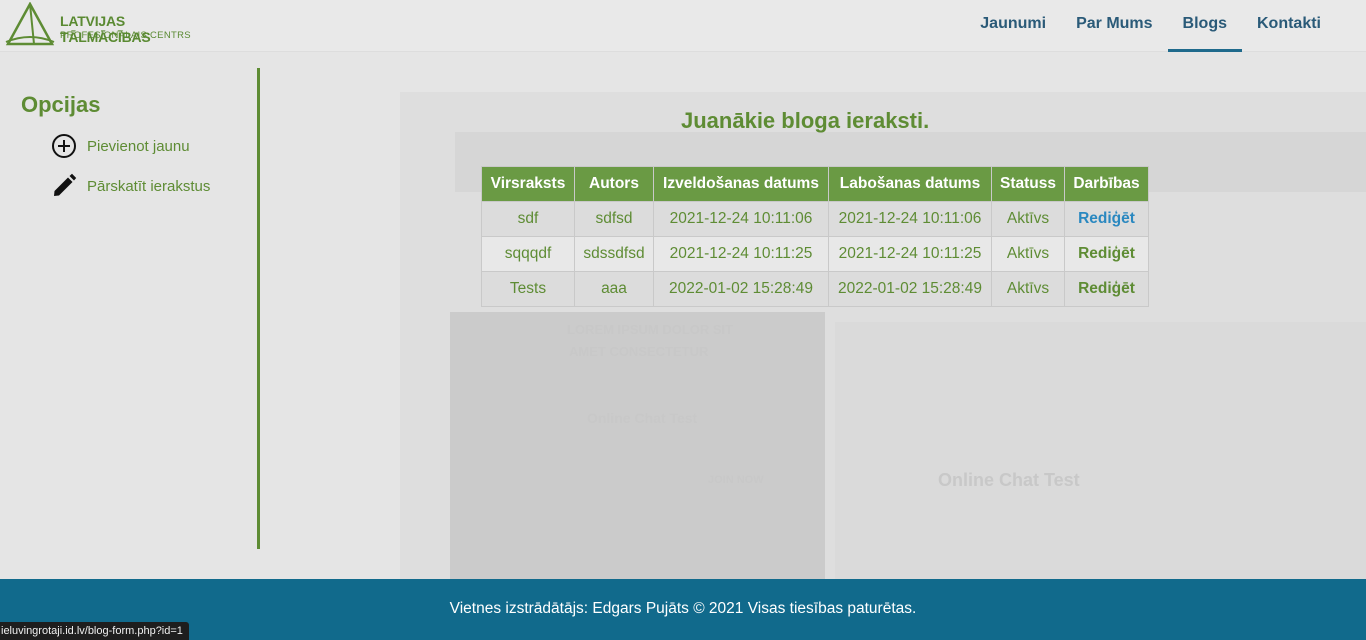  I want to click on cell-created: 2021-12-24 10:11:25, so click(741, 254).